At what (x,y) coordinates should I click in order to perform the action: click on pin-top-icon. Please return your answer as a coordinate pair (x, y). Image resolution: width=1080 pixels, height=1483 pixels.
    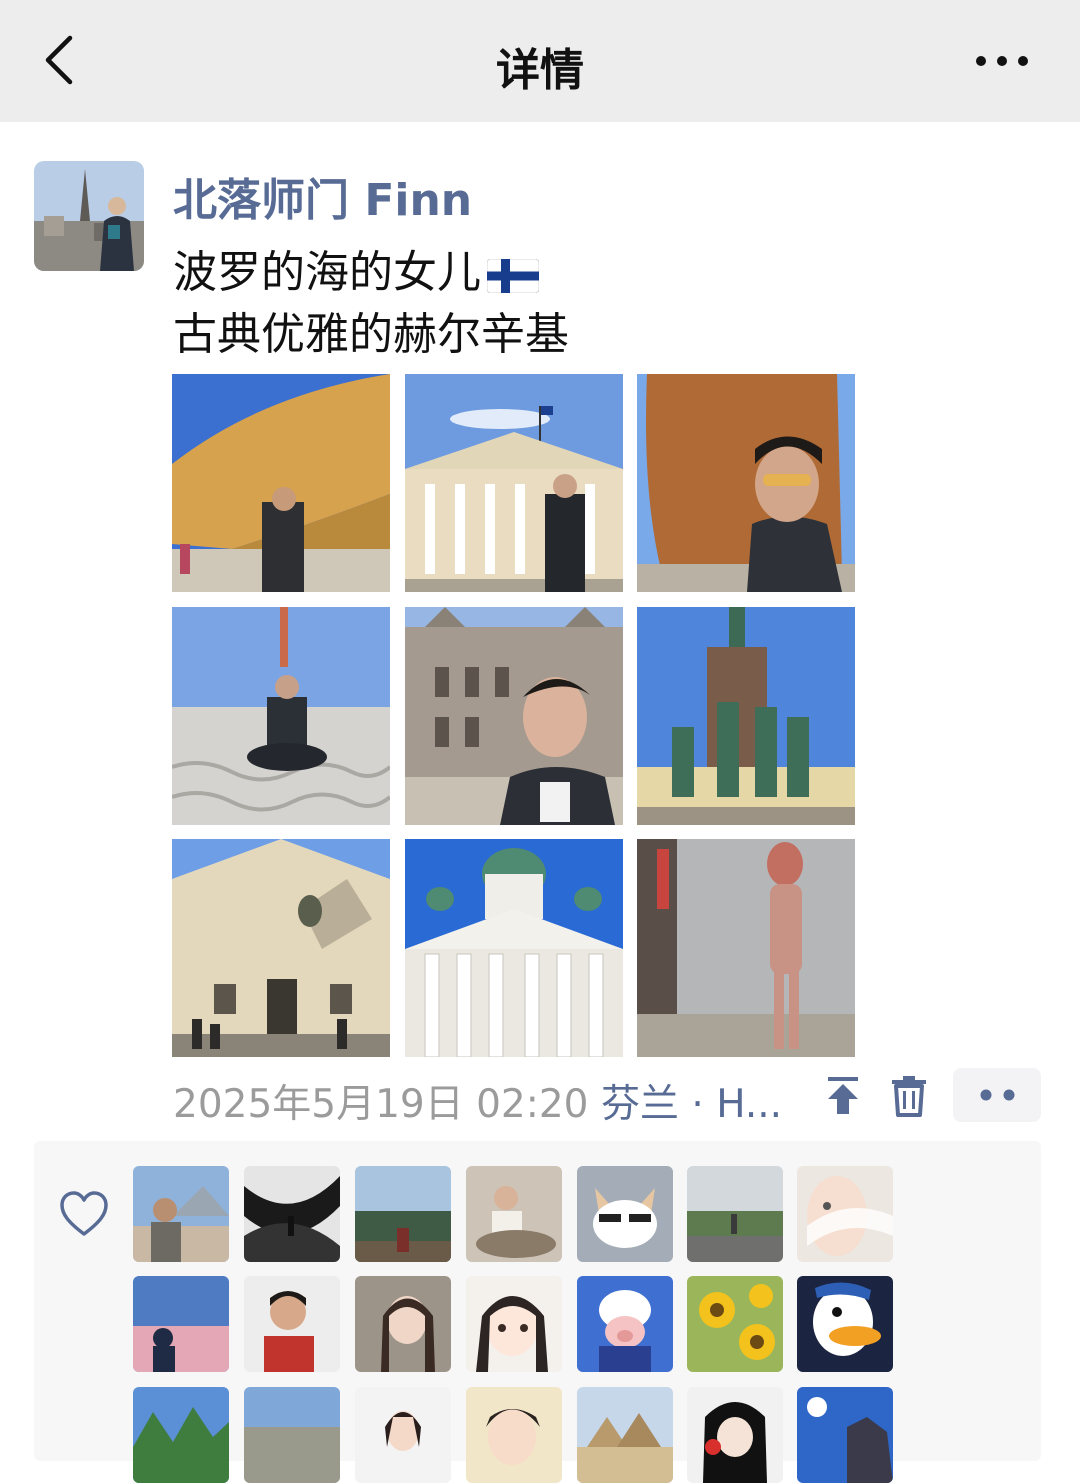
    Looking at the image, I should click on (843, 1095).